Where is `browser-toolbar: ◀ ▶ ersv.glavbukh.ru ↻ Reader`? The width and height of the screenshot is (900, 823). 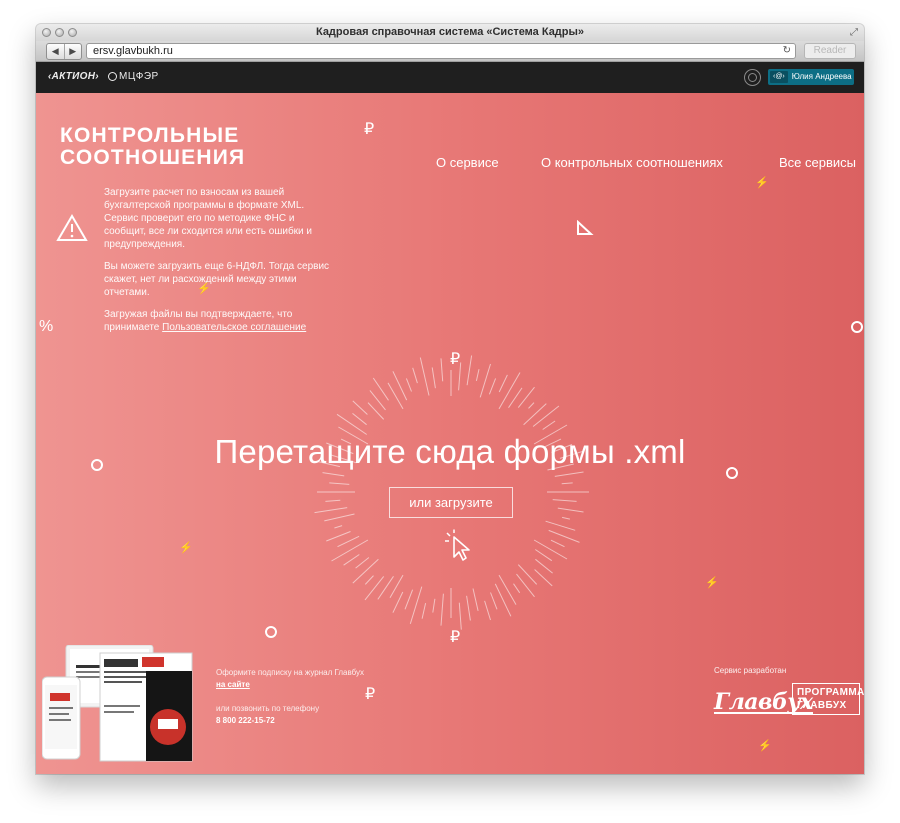 browser-toolbar: ◀ ▶ ersv.glavbukh.ru ↻ Reader is located at coordinates (450, 51).